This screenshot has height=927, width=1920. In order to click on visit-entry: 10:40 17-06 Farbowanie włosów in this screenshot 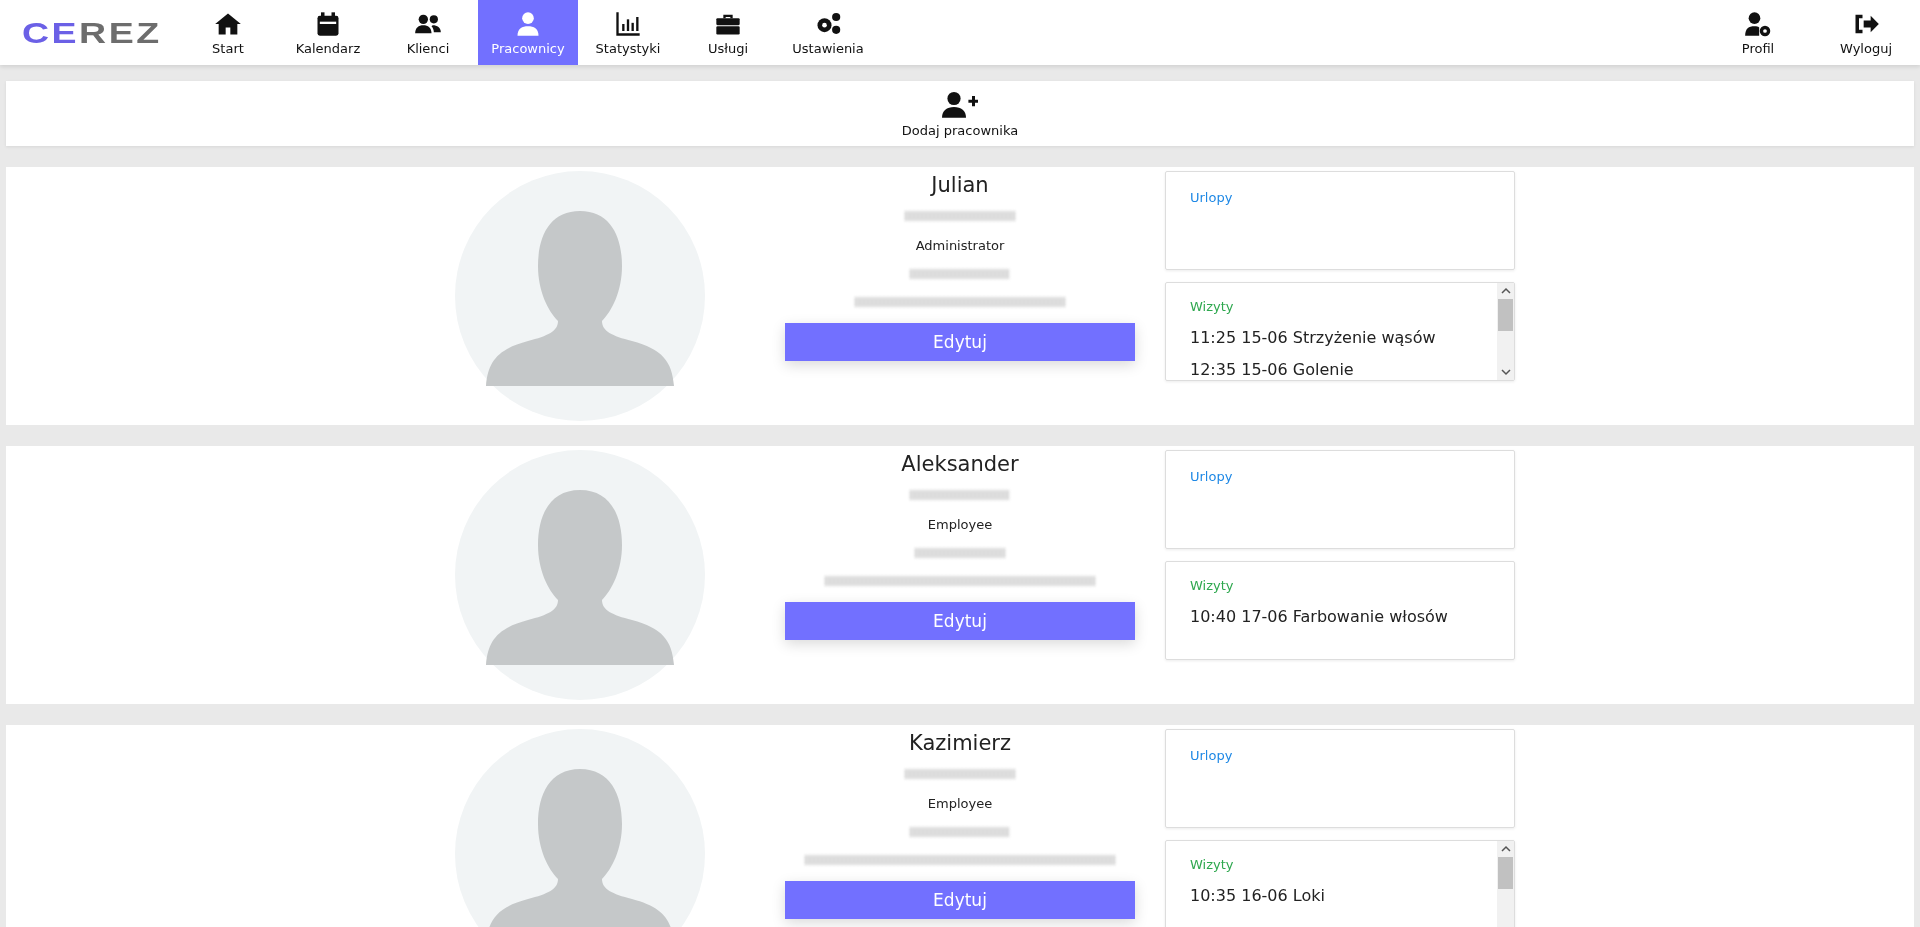, I will do `click(1340, 617)`.